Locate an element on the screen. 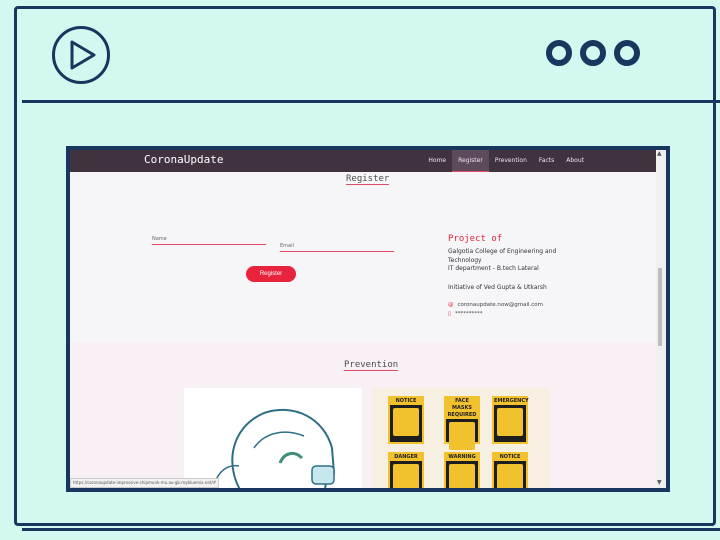  contact-email: @ coronaupdate.now@gmail.com is located at coordinates (495, 305).